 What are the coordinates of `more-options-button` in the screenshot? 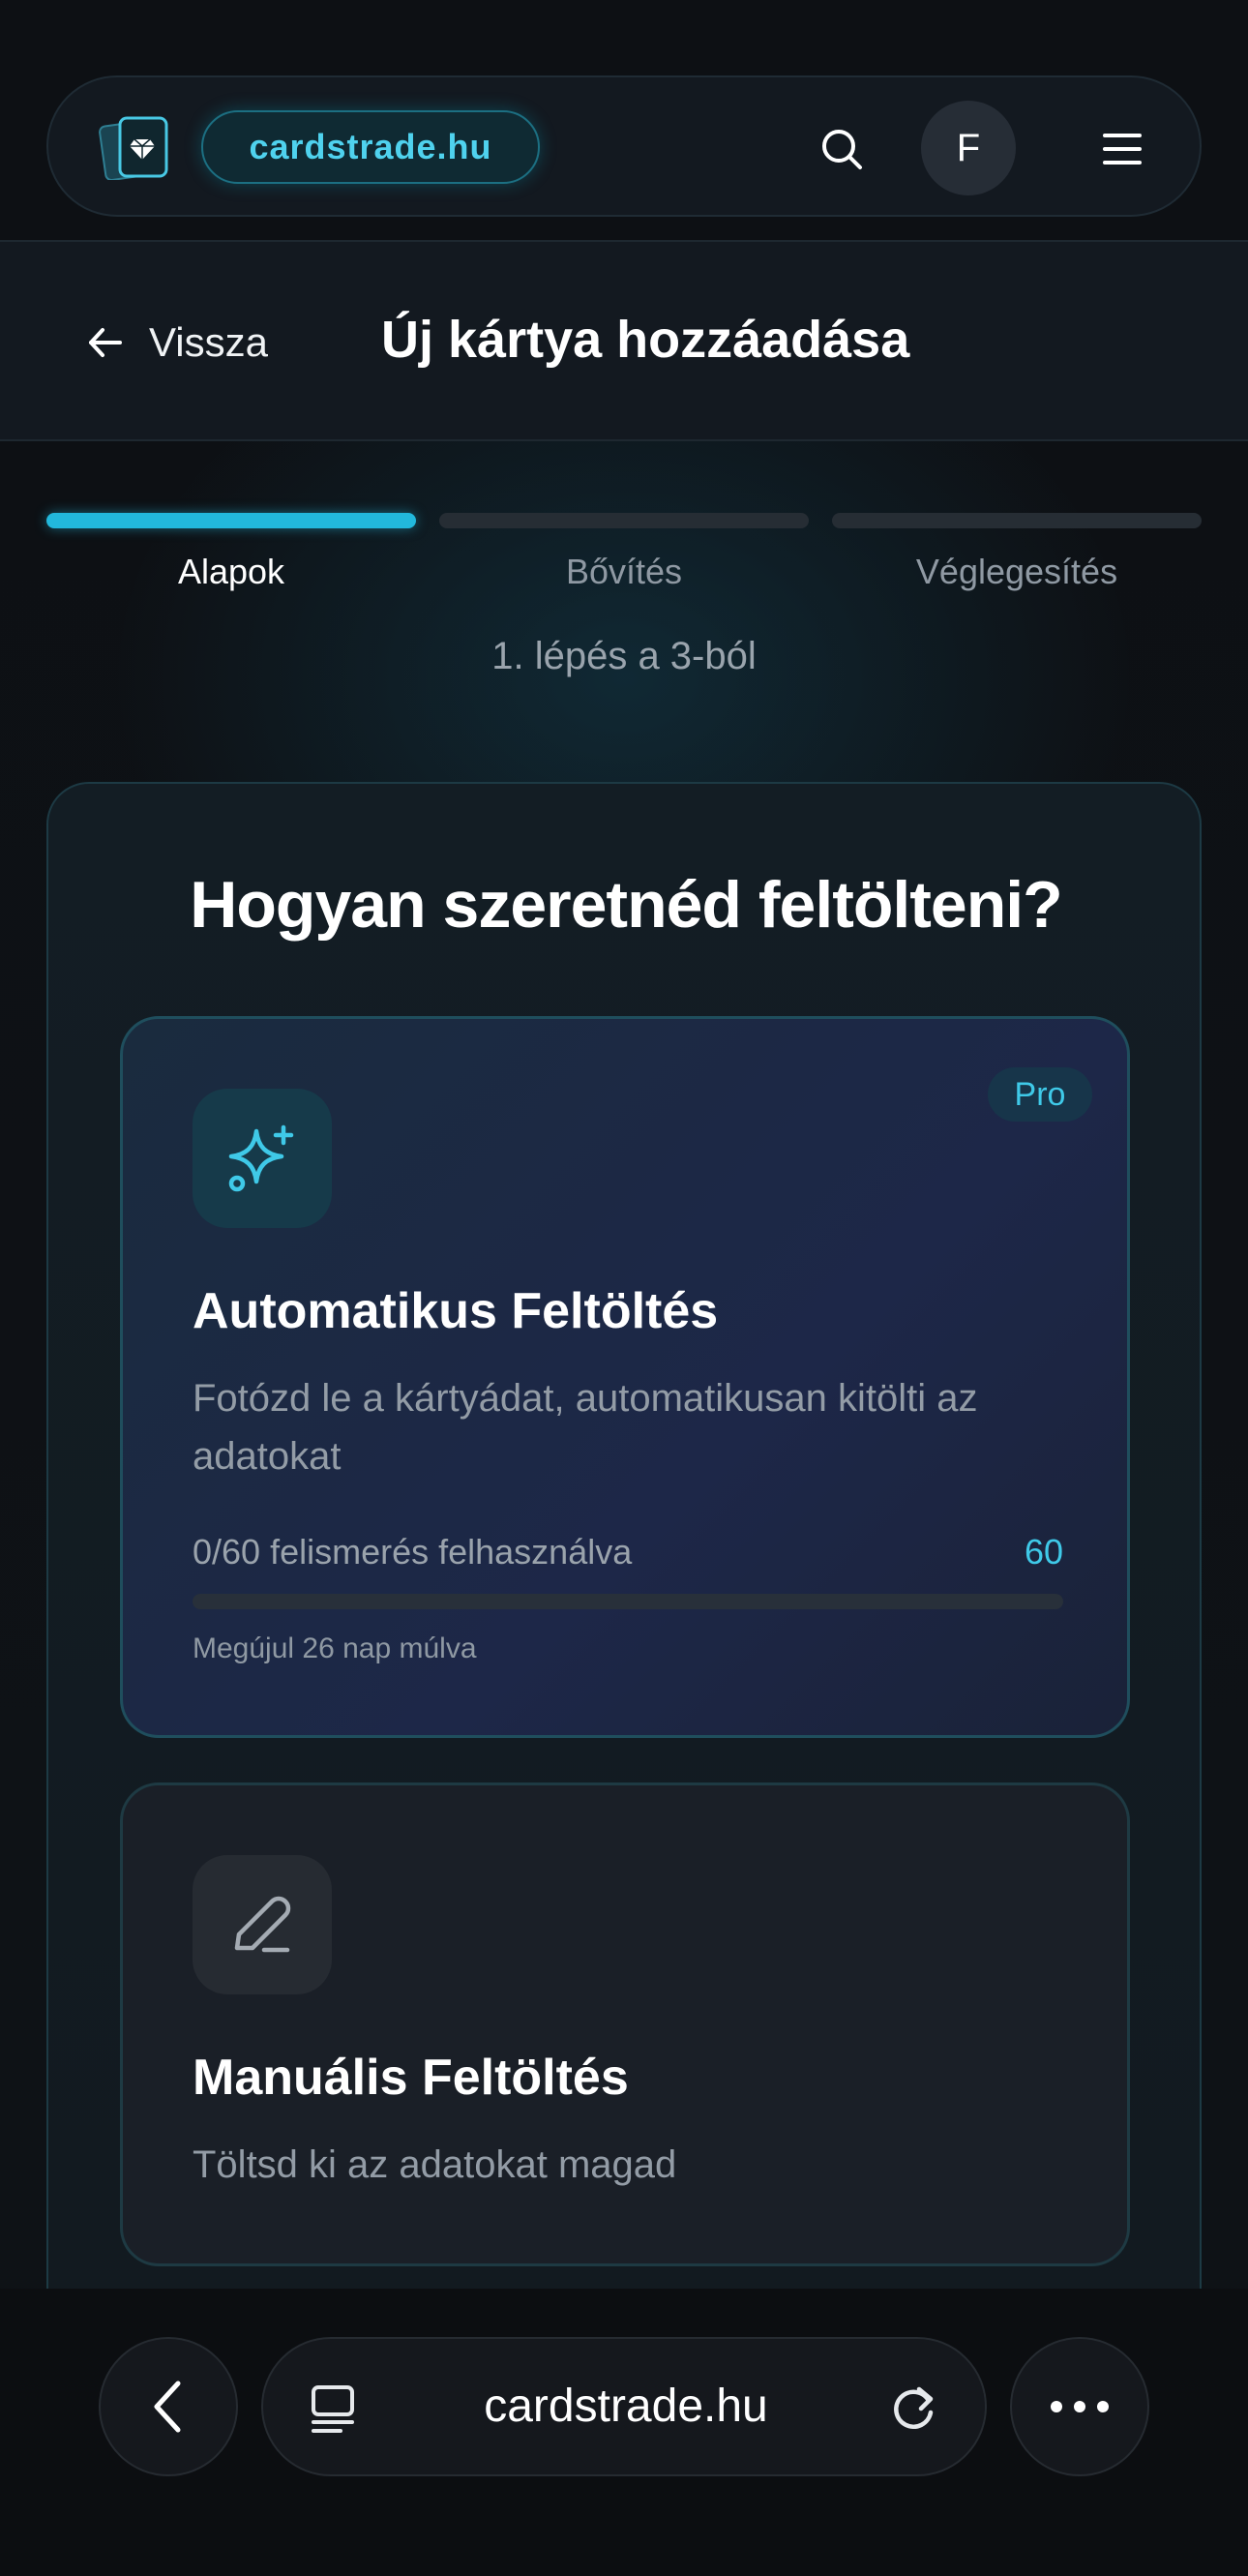 It's located at (1080, 2406).